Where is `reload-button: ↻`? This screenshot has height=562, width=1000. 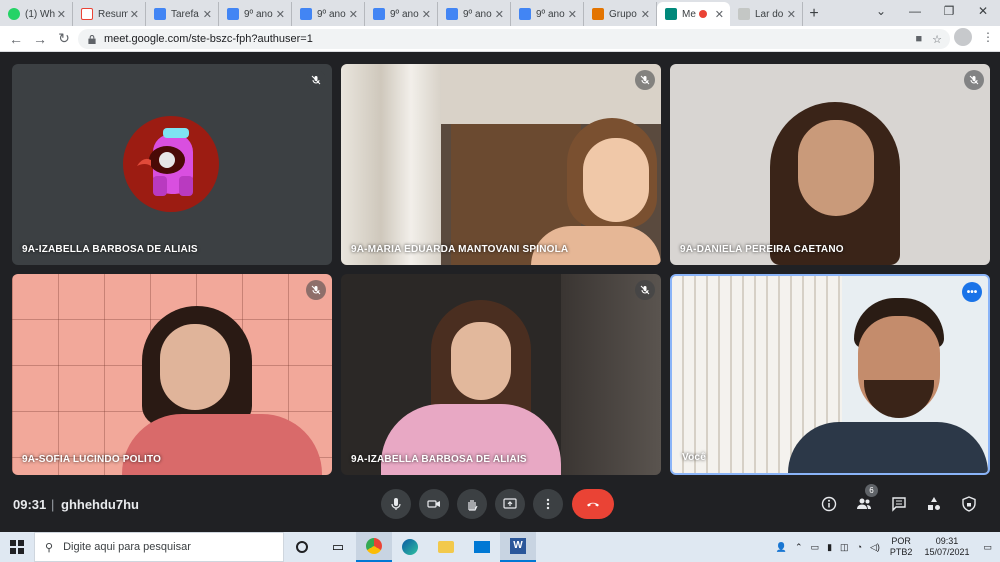
reload-button: ↻ is located at coordinates (64, 39).